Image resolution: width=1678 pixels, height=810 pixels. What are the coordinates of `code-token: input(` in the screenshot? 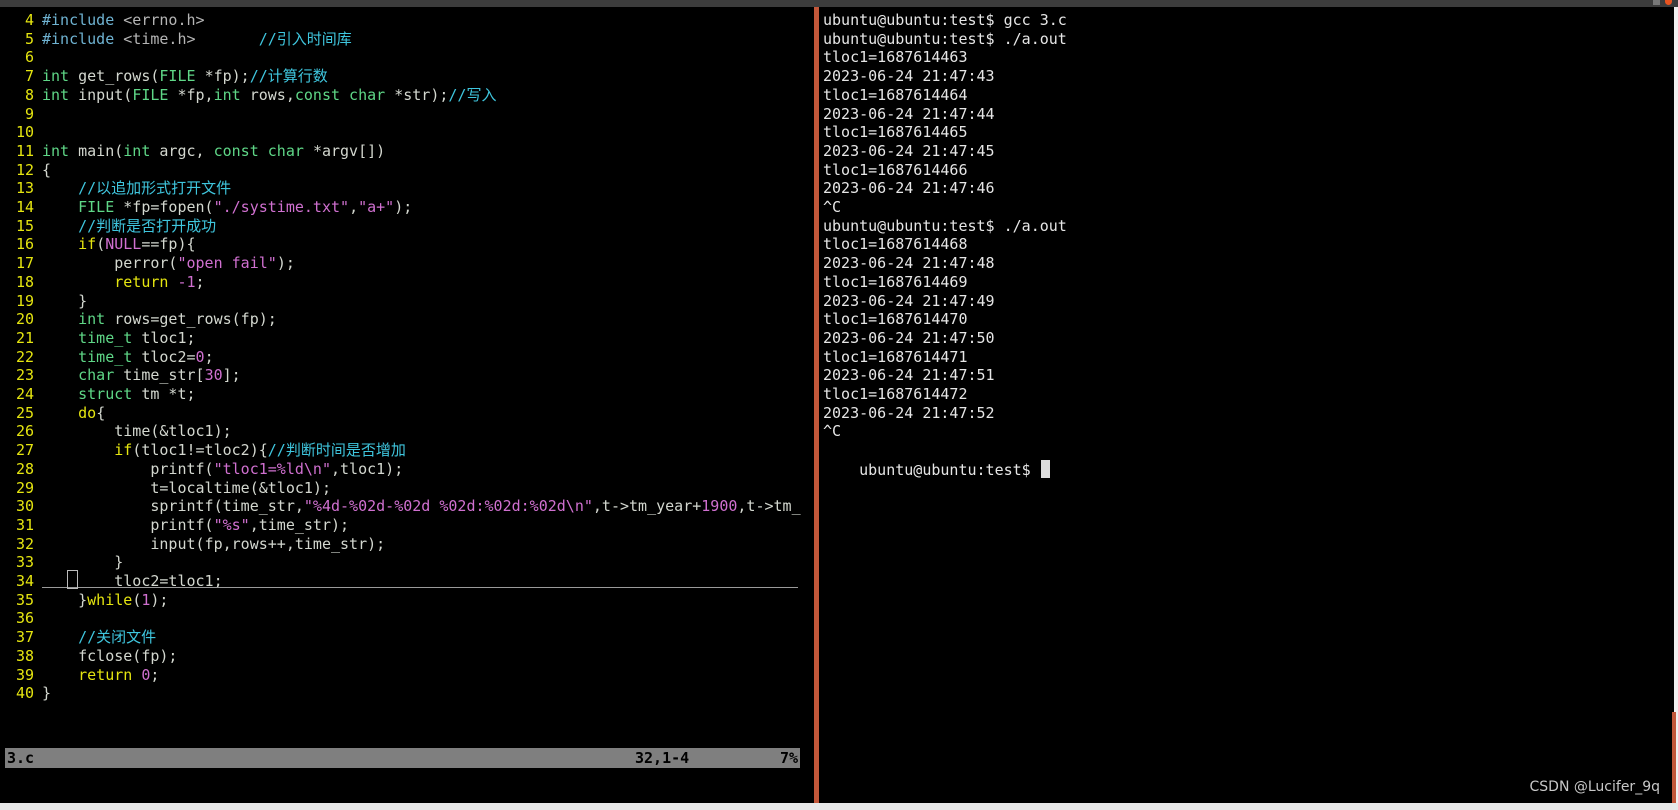 It's located at (105, 94).